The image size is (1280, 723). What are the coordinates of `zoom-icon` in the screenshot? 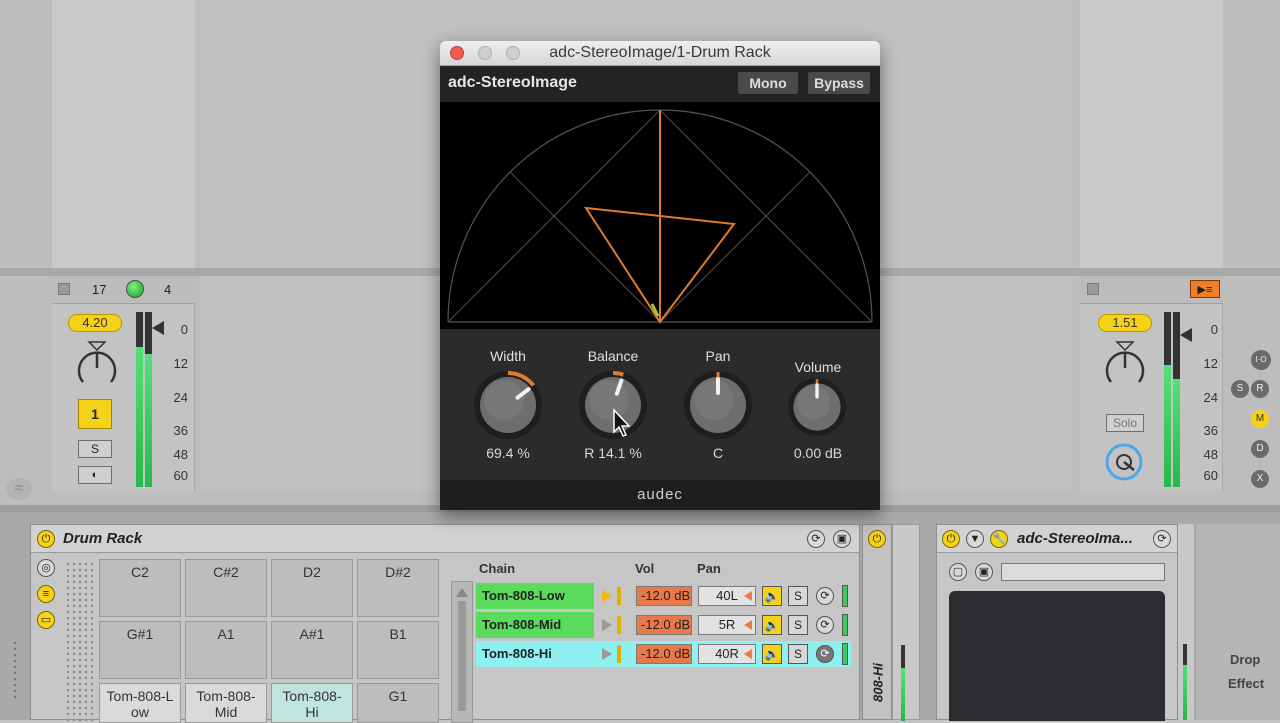 It's located at (513, 53).